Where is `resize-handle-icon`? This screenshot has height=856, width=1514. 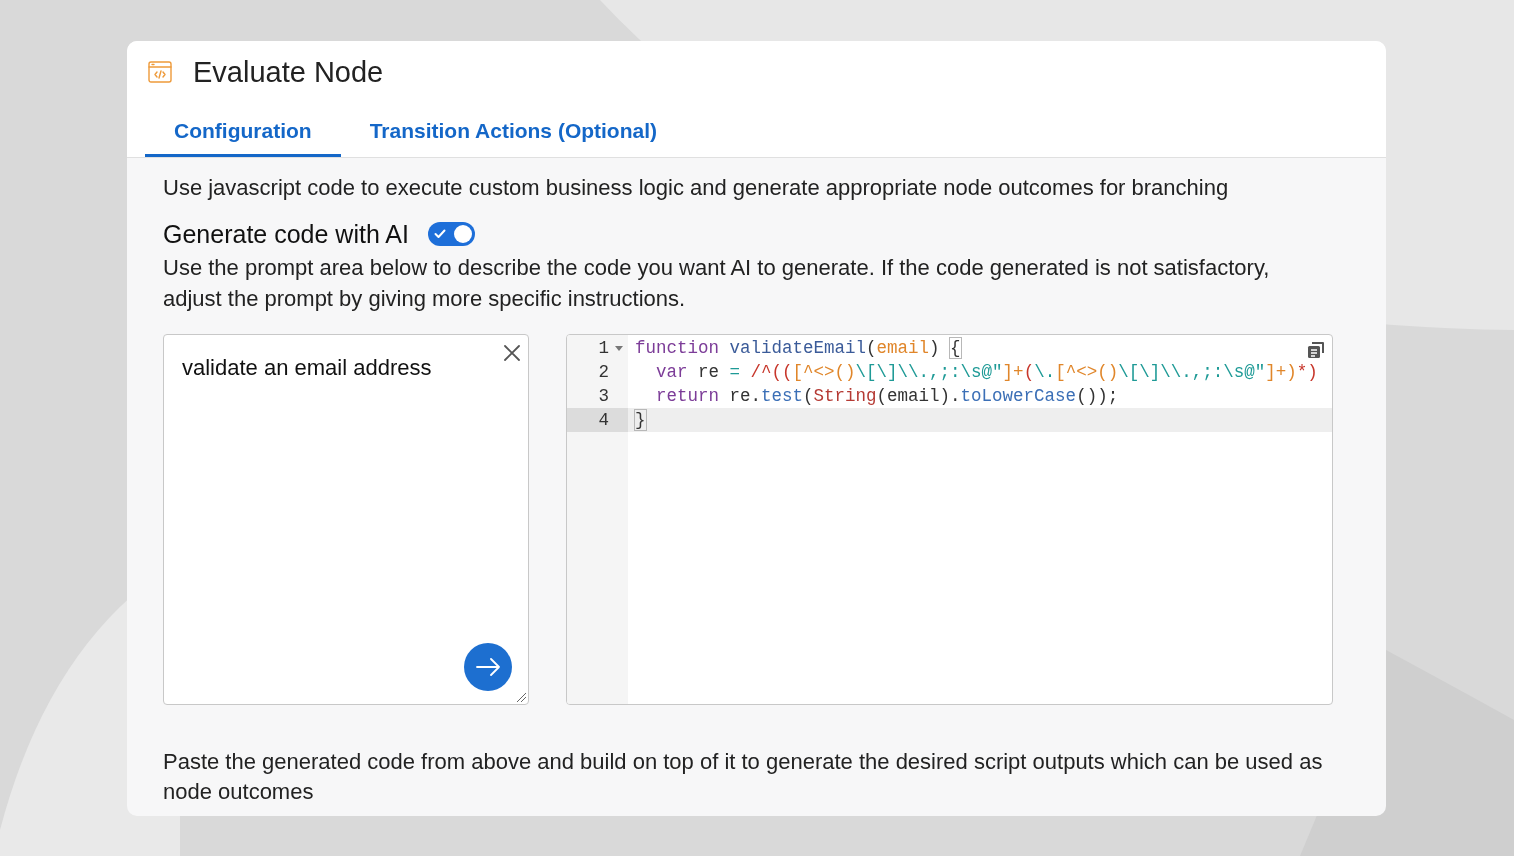
resize-handle-icon is located at coordinates (521, 697).